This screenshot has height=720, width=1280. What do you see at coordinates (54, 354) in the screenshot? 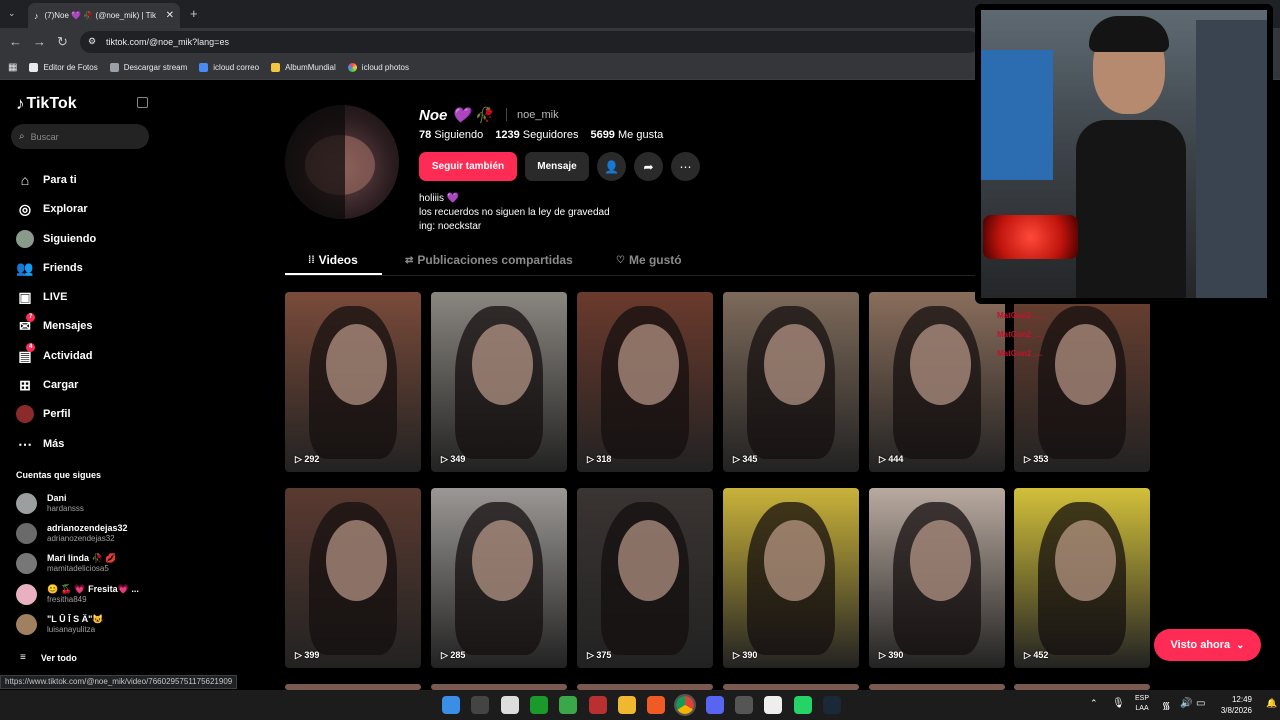
I see `sidebar-item-actividad: ▤ 4 Actividad` at bounding box center [54, 354].